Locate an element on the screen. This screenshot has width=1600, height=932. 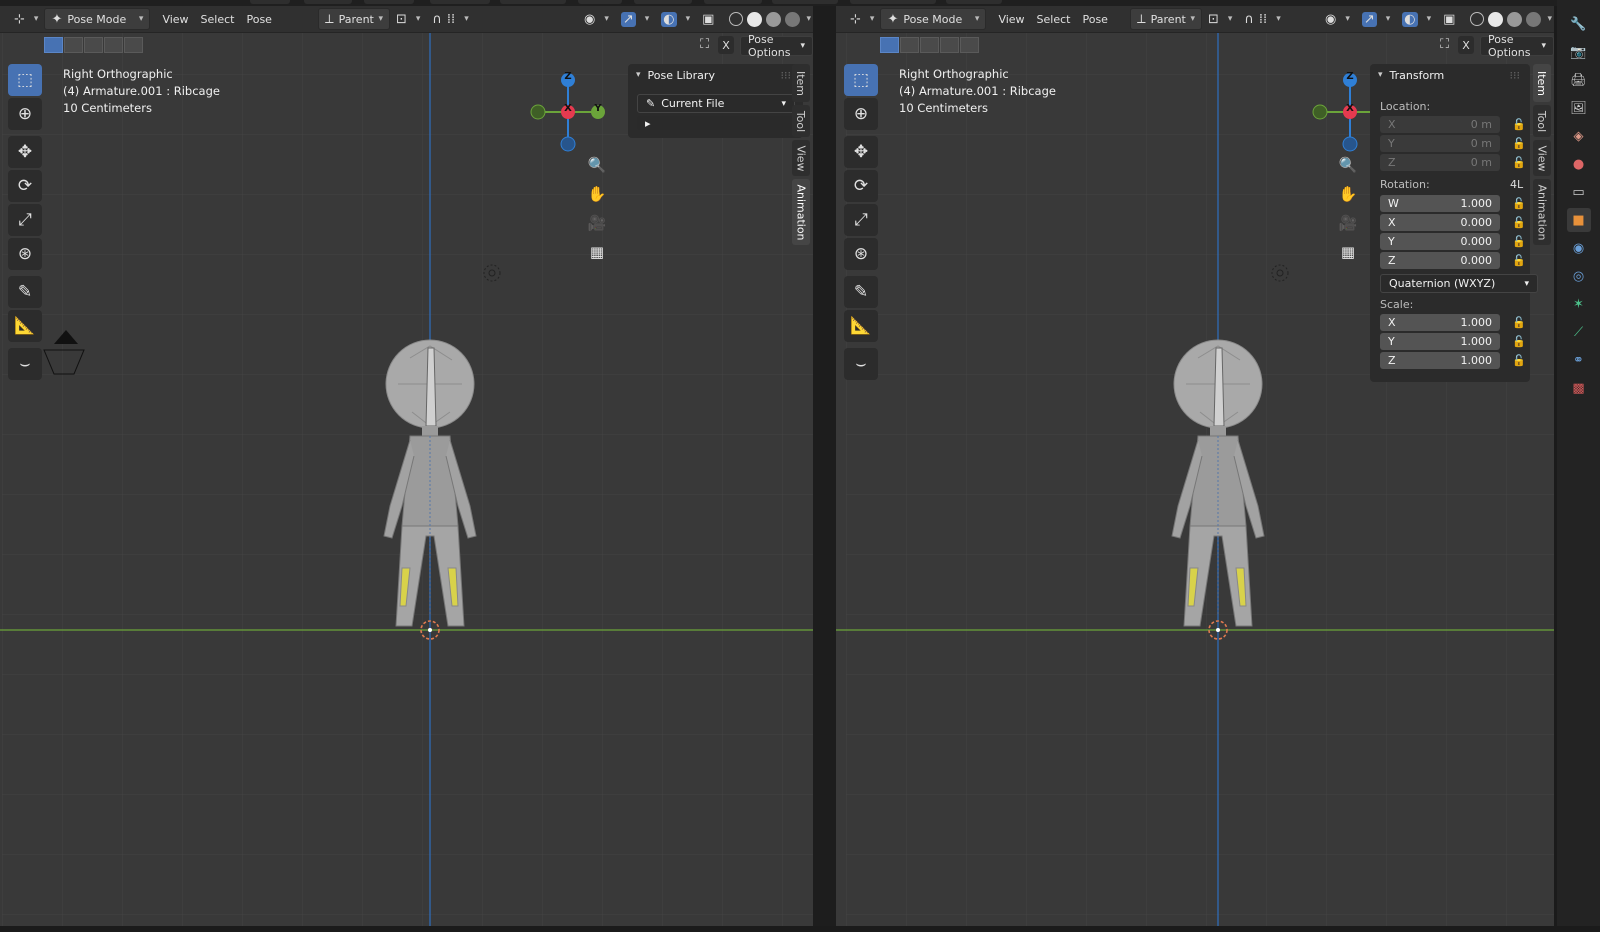
collection-properties-icon: ▭ is located at coordinates (1579, 192).